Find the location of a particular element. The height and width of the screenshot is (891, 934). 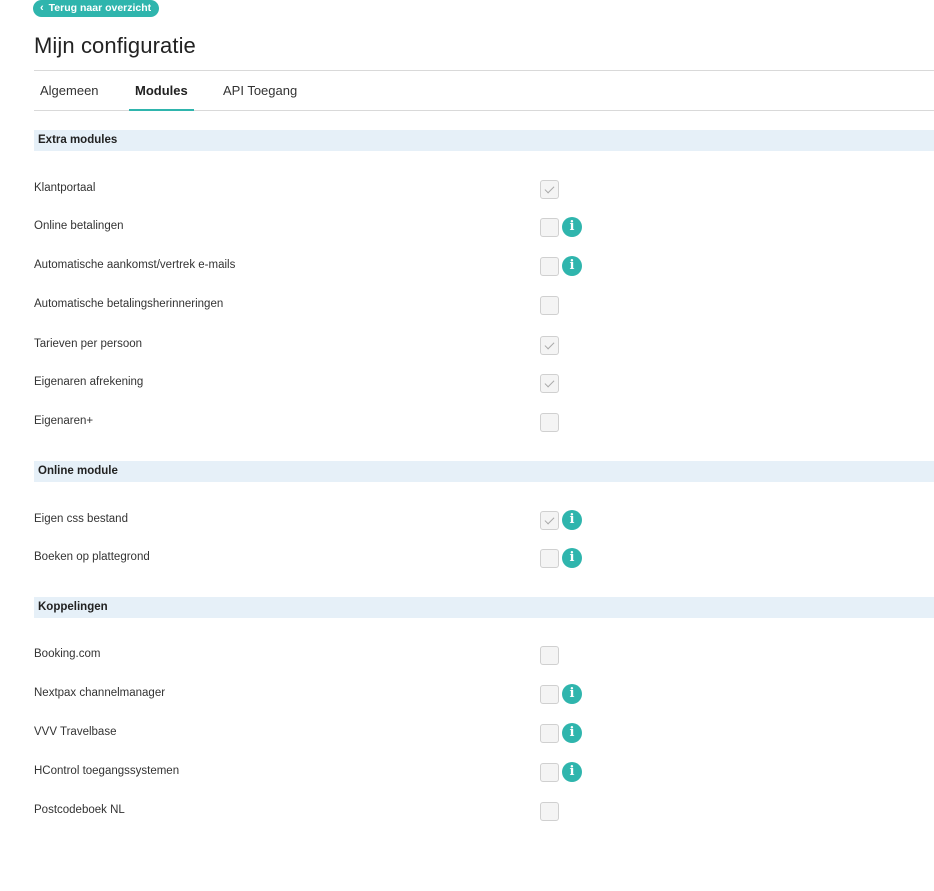

module-row: Klantportaal is located at coordinates (334, 190).